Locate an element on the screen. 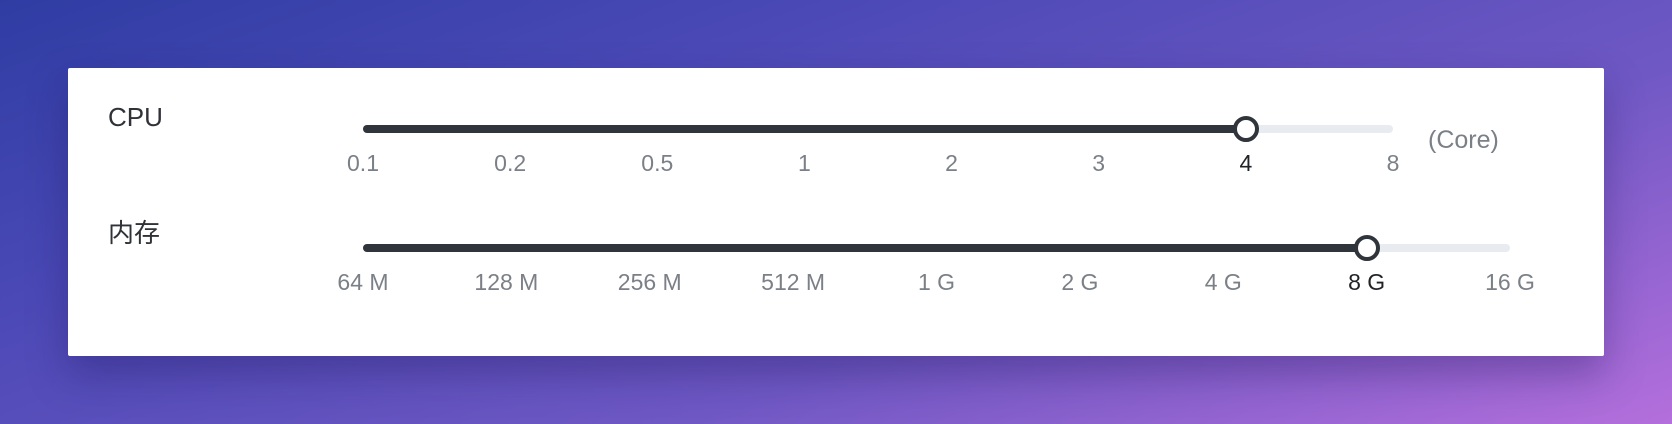  cpu-mark: 8 is located at coordinates (1393, 163).